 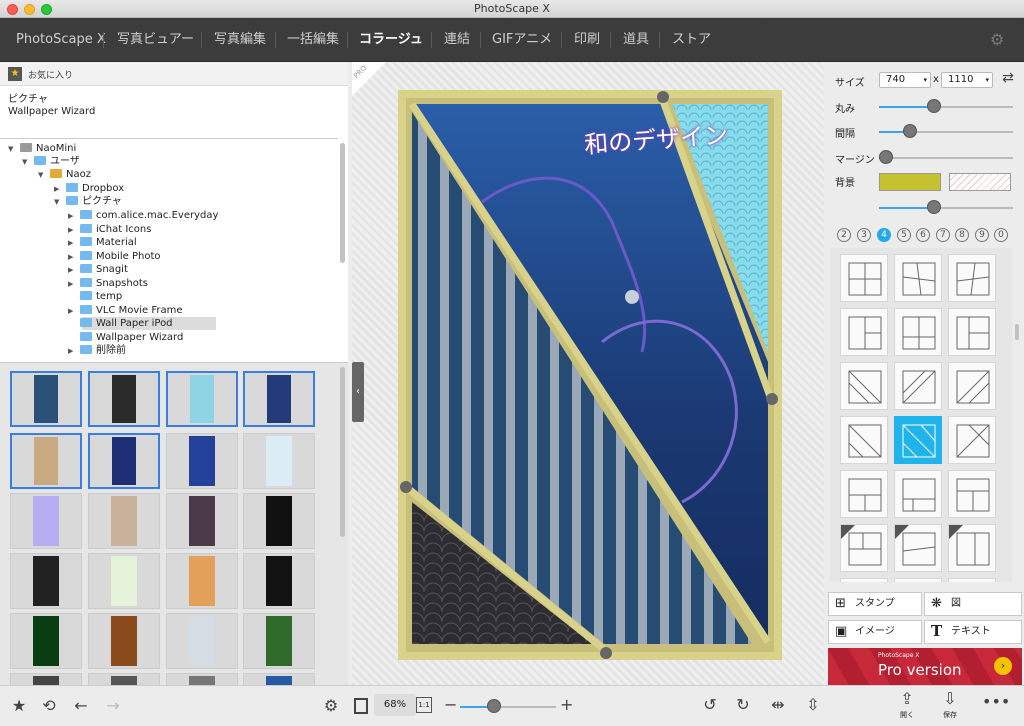 I want to click on height-select: 1110 ▾, so click(x=967, y=80).